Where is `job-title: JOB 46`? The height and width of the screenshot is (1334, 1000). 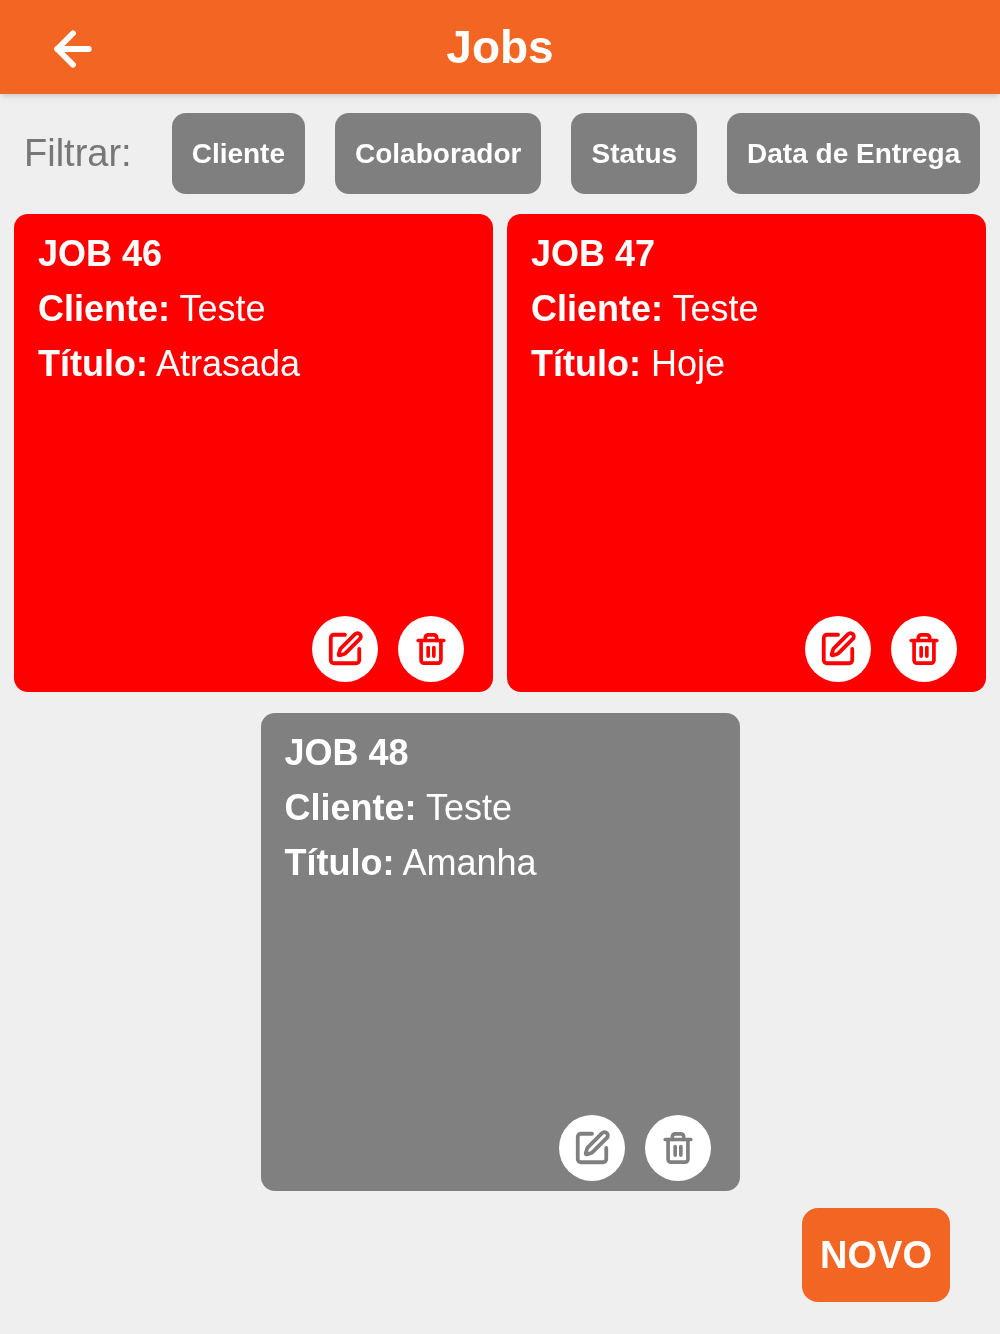 job-title: JOB 46 is located at coordinates (100, 254).